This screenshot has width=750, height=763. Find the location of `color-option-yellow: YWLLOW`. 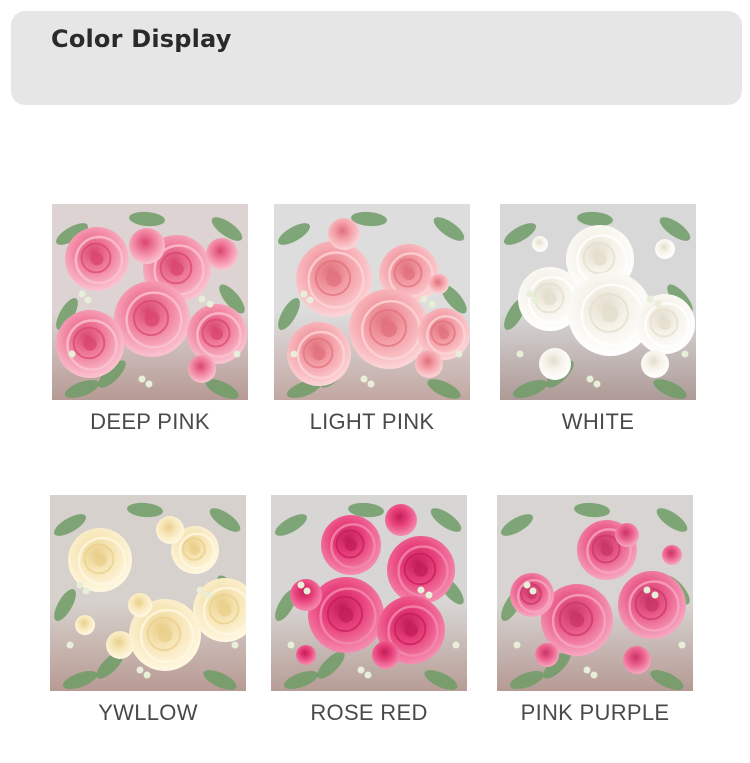

color-option-yellow: YWLLOW is located at coordinates (148, 610).